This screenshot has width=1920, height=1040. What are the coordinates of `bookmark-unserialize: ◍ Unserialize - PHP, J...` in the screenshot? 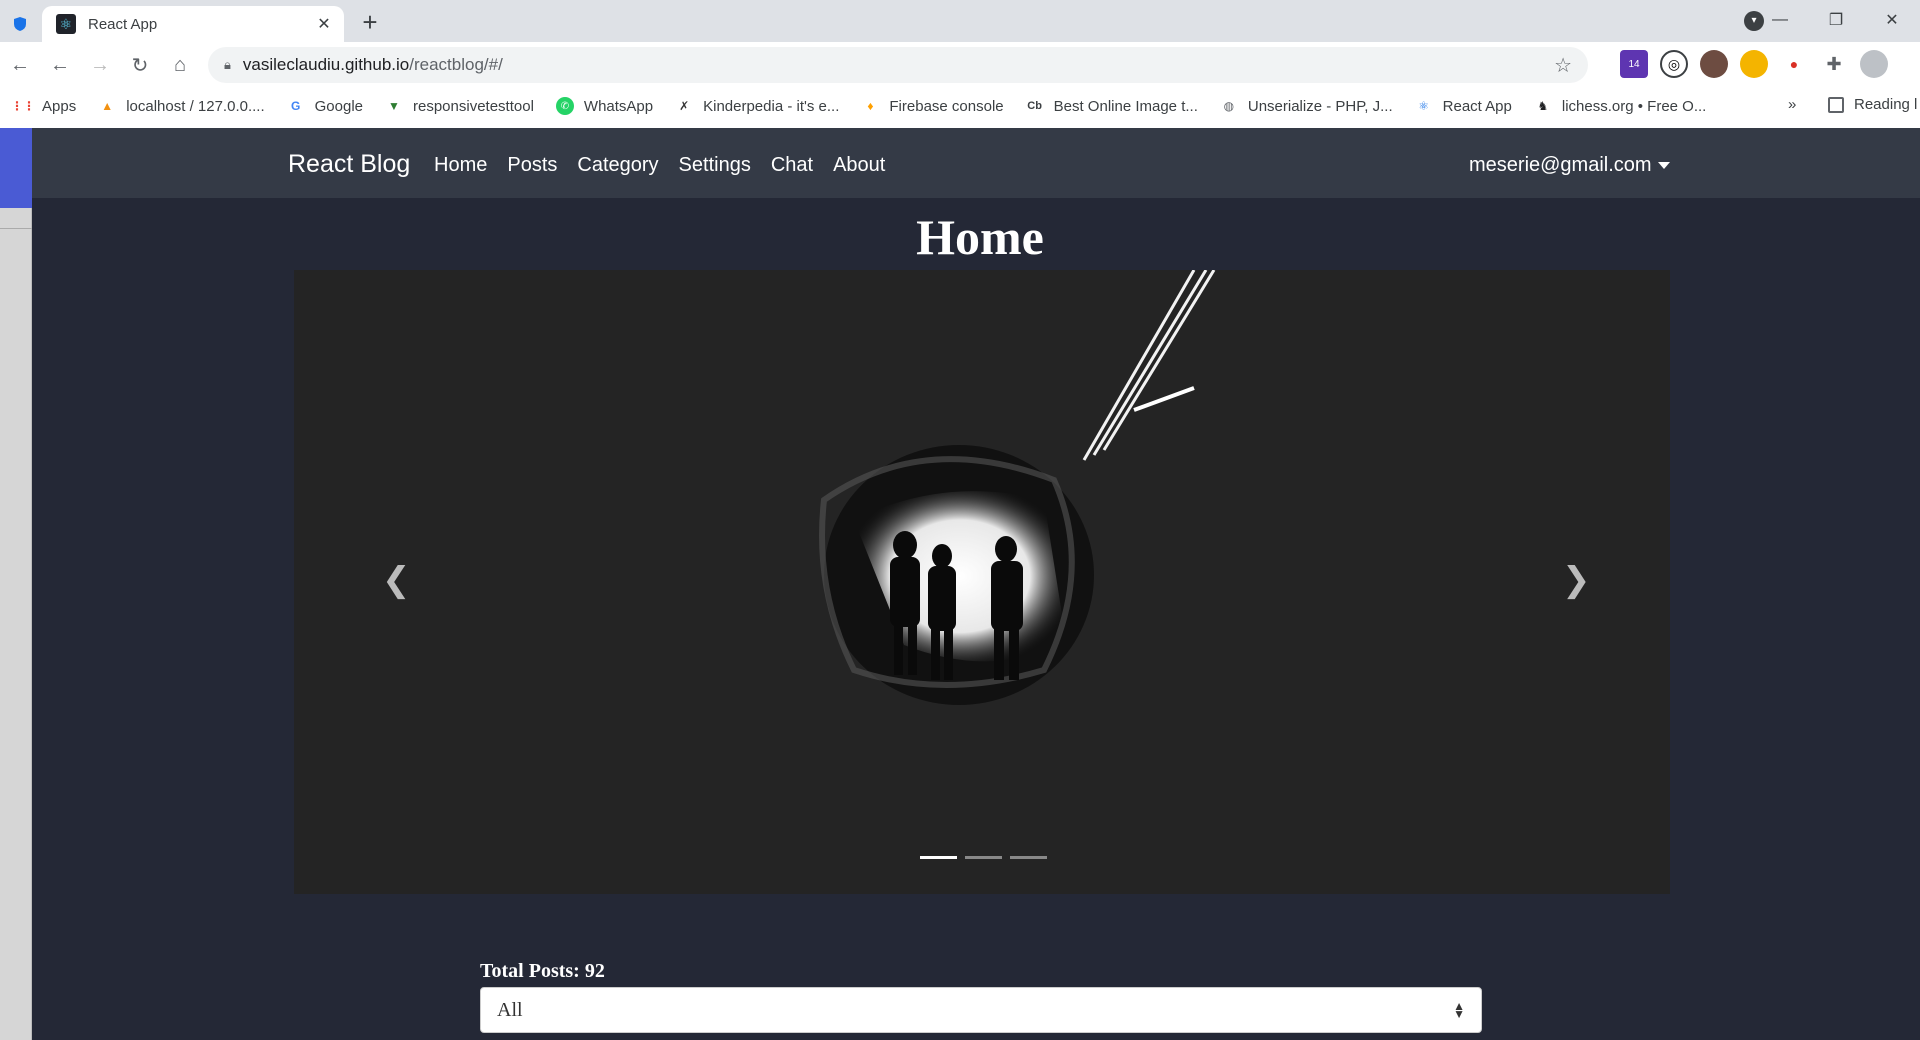 It's located at (1306, 106).